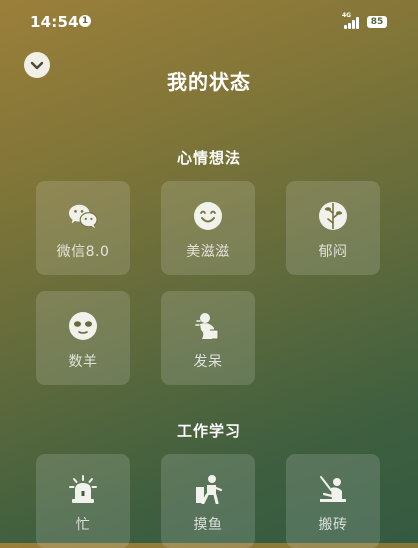 This screenshot has width=418, height=548. What do you see at coordinates (208, 489) in the screenshot?
I see `slacking-person-icon` at bounding box center [208, 489].